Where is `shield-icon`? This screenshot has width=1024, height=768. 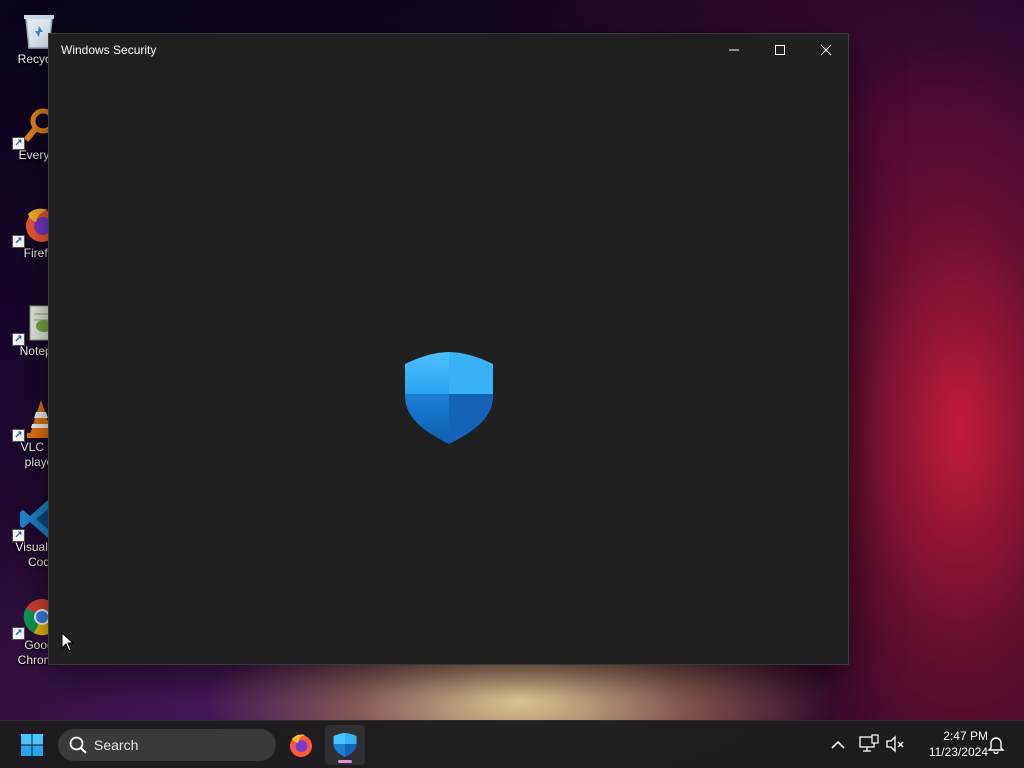
shield-icon is located at coordinates (345, 745).